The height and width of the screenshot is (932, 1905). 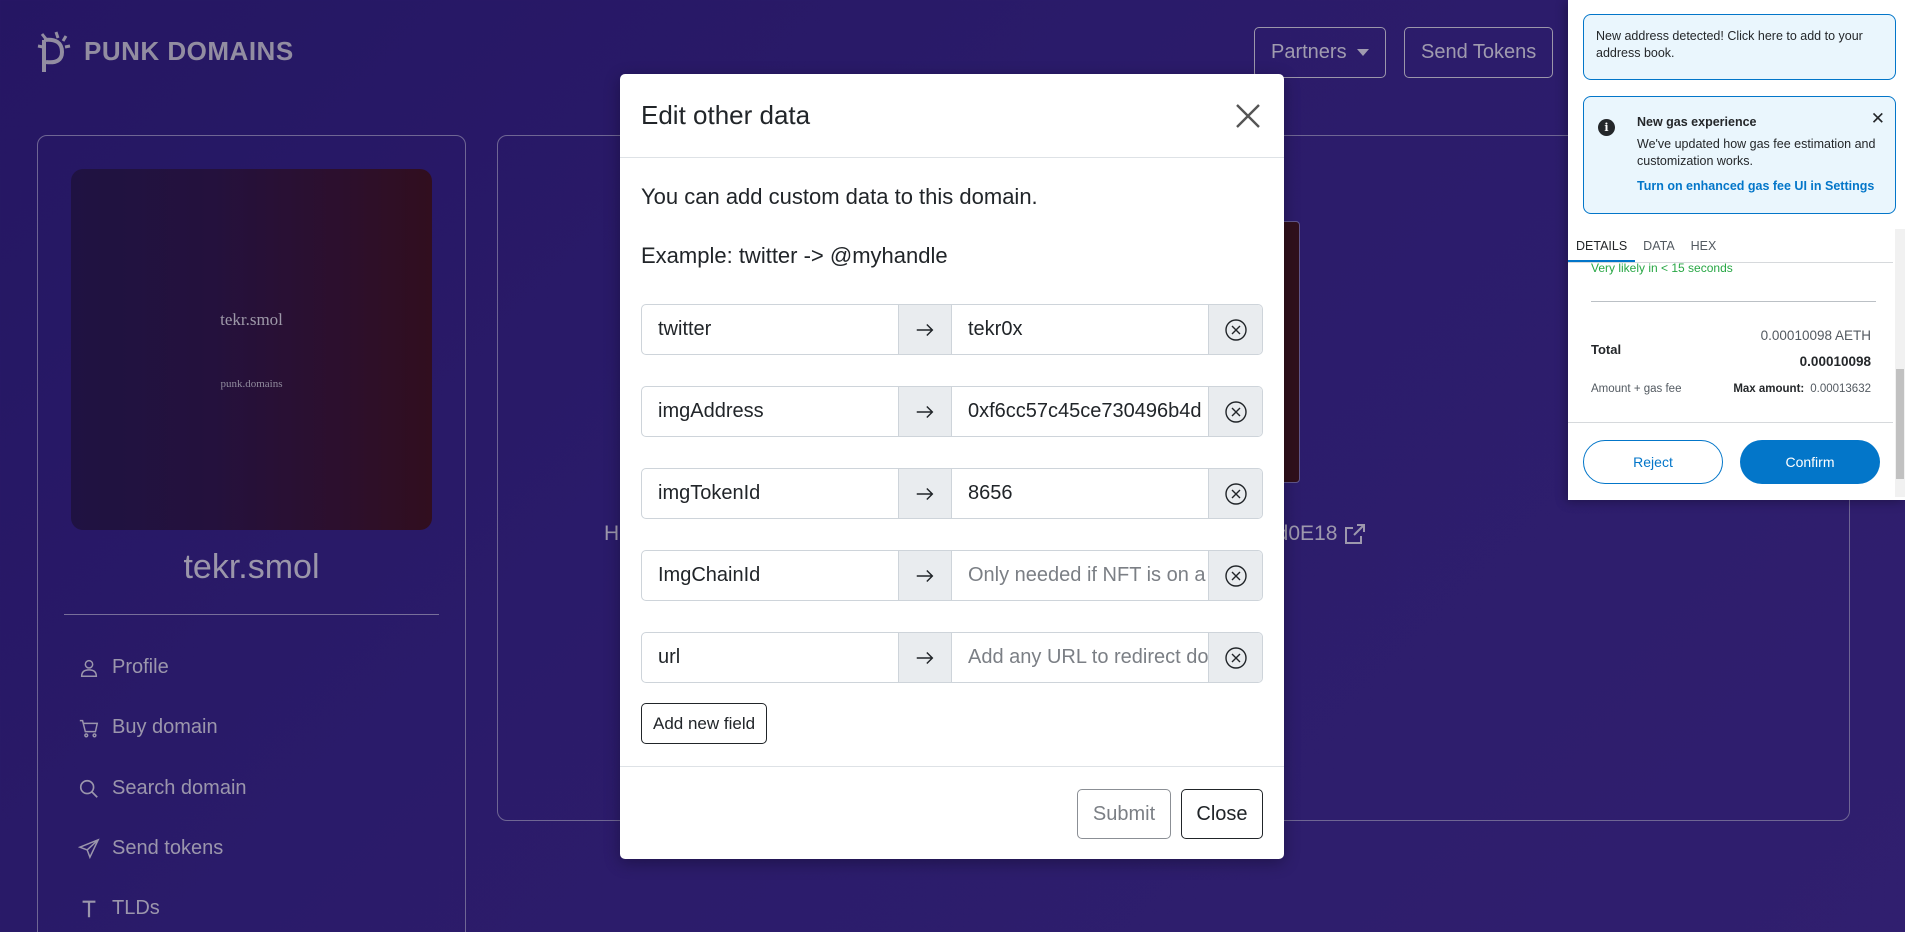 I want to click on amount-gas-label: Amount + gas fee, so click(x=1636, y=389).